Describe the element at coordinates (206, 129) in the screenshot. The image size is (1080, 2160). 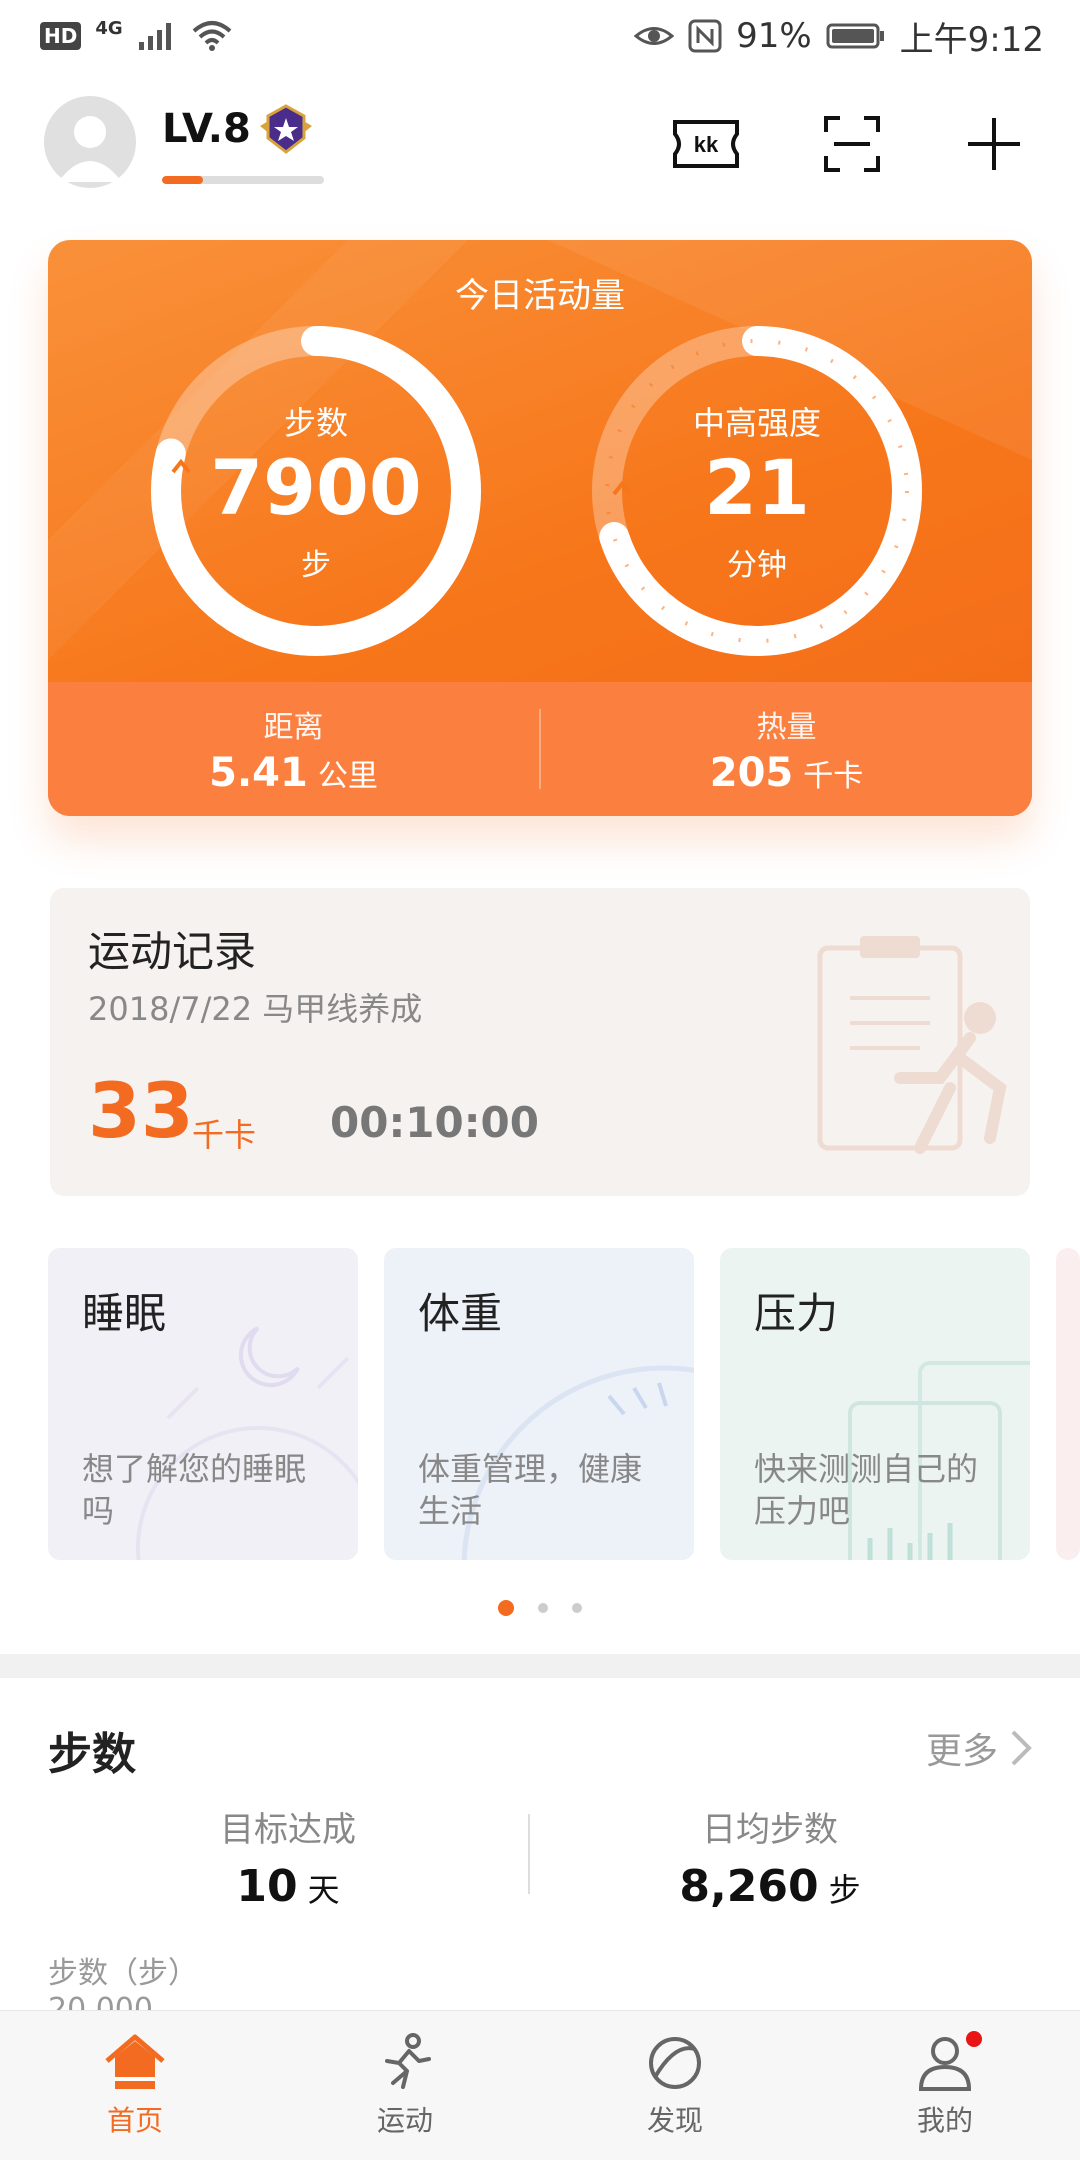
I see `level-text: LV.8` at that location.